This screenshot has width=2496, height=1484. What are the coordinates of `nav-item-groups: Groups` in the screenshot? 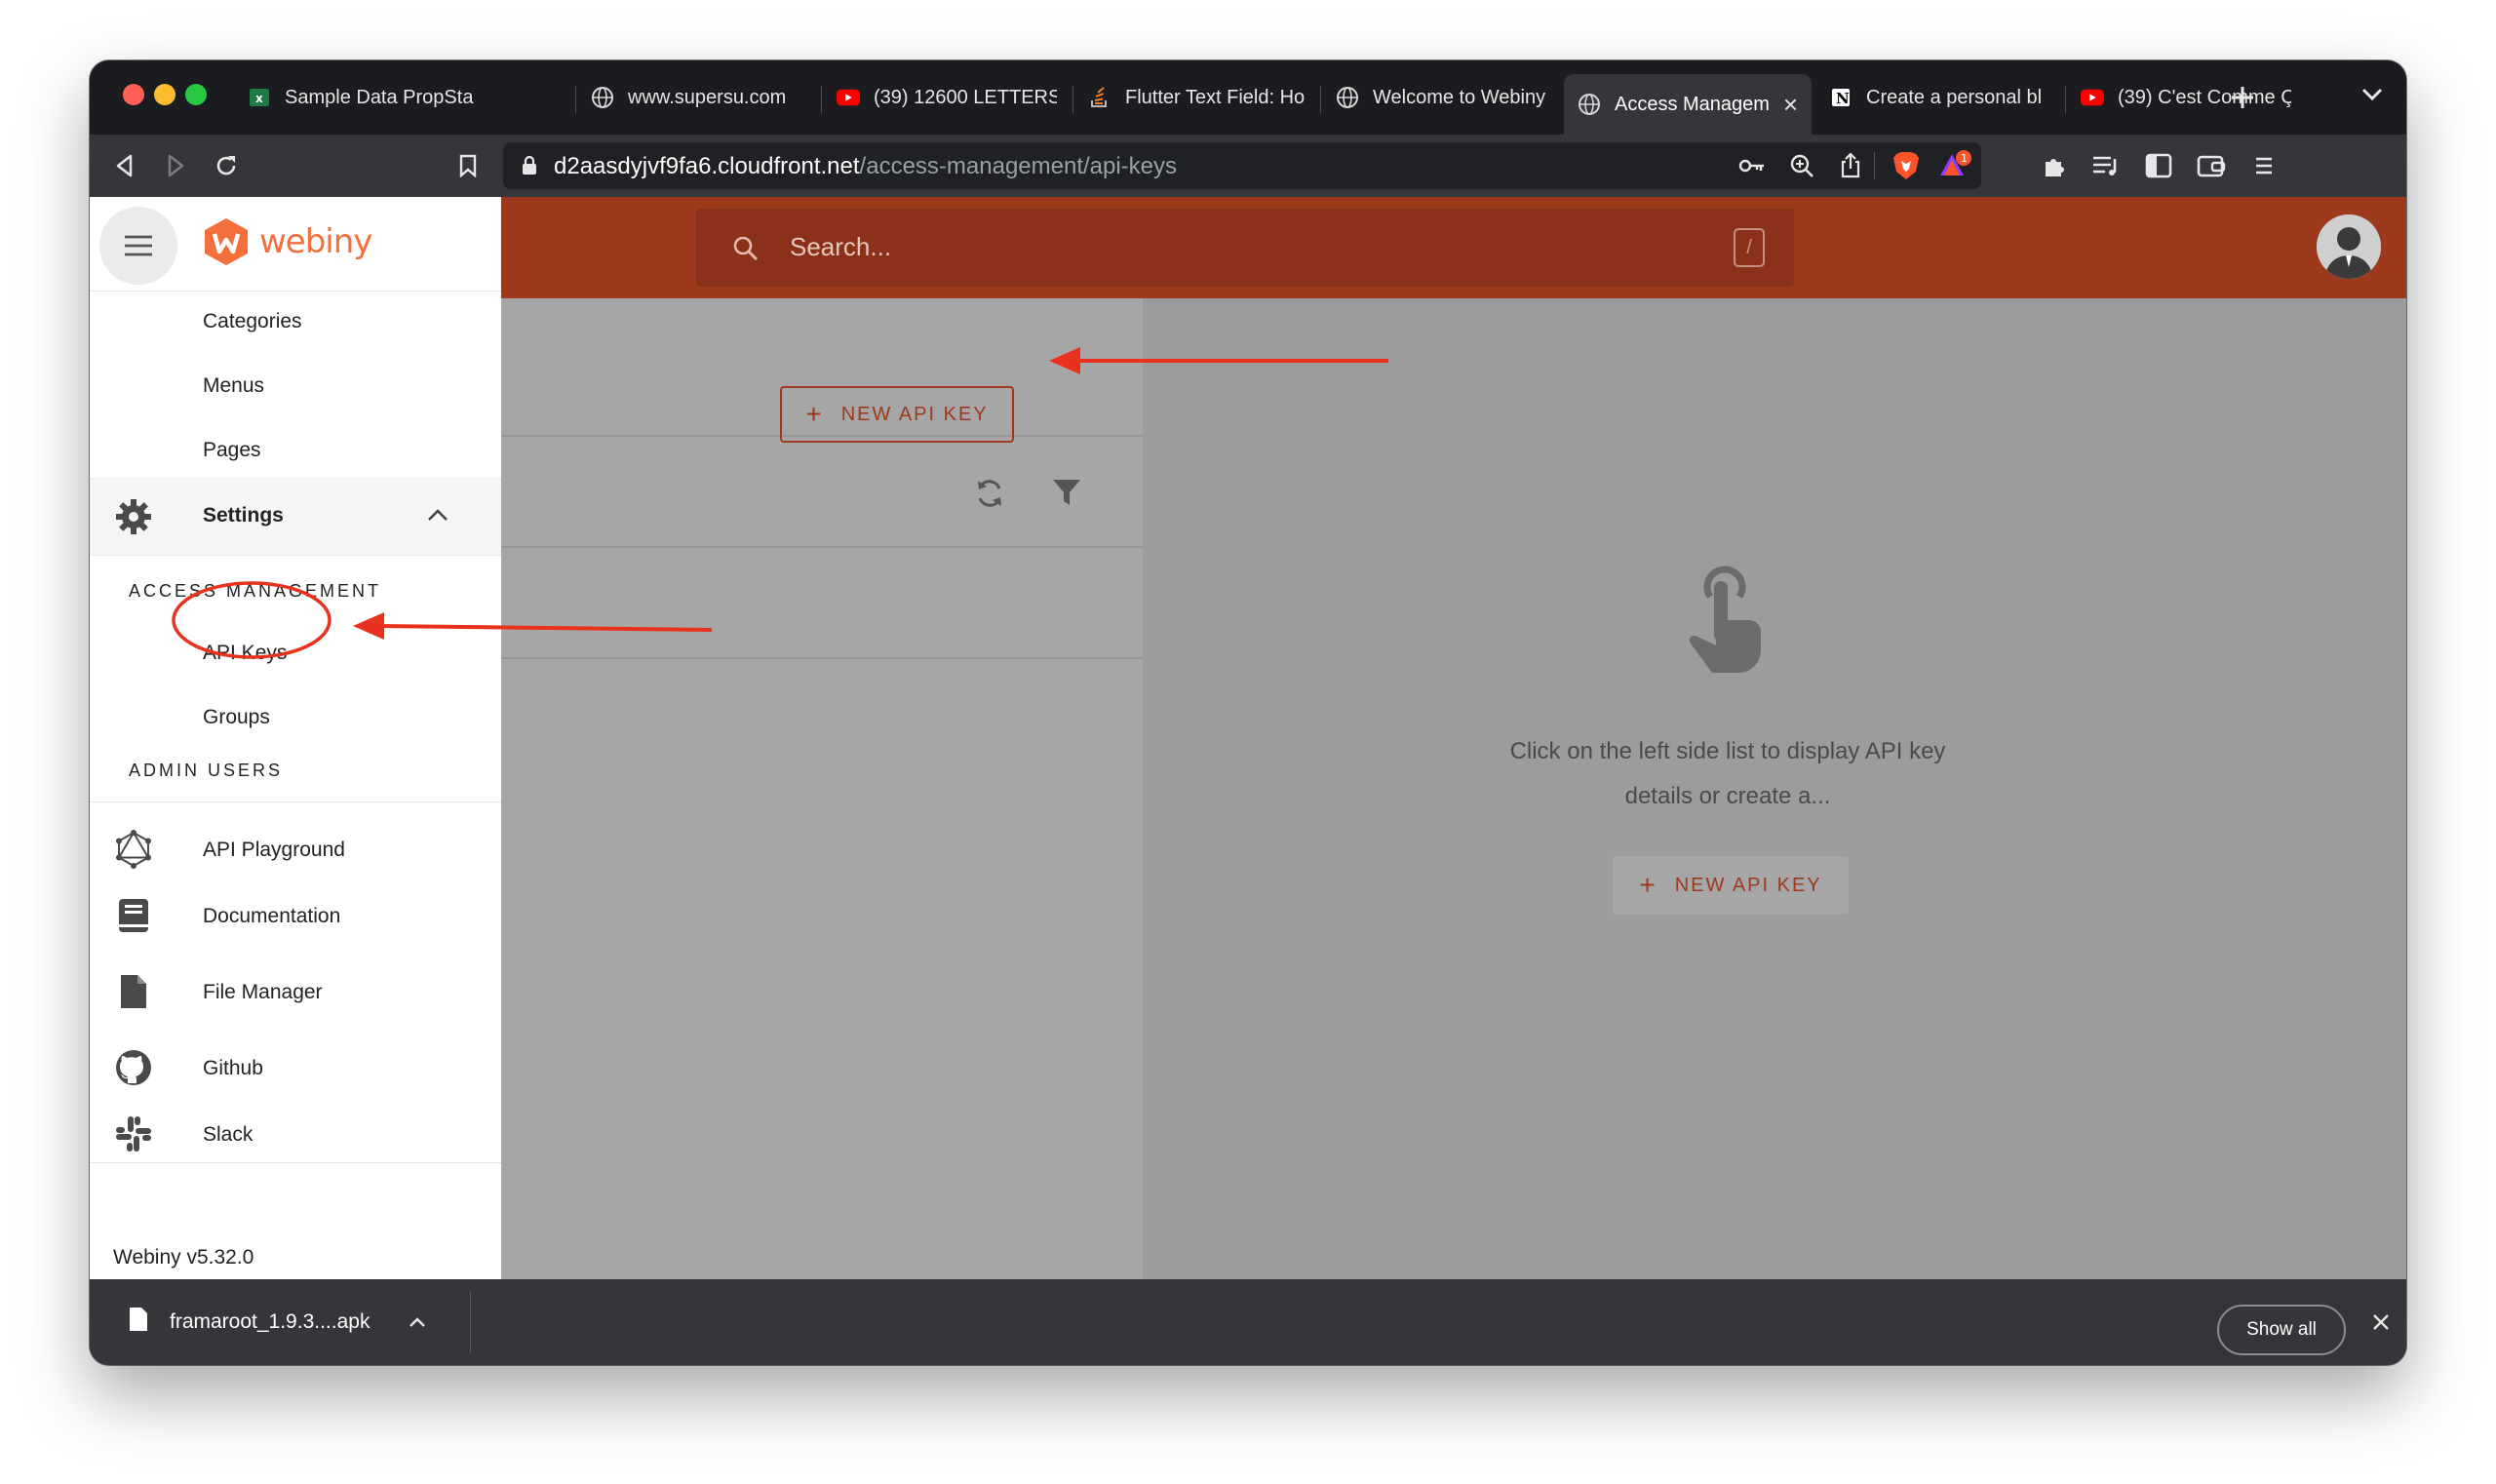 It's located at (236, 717).